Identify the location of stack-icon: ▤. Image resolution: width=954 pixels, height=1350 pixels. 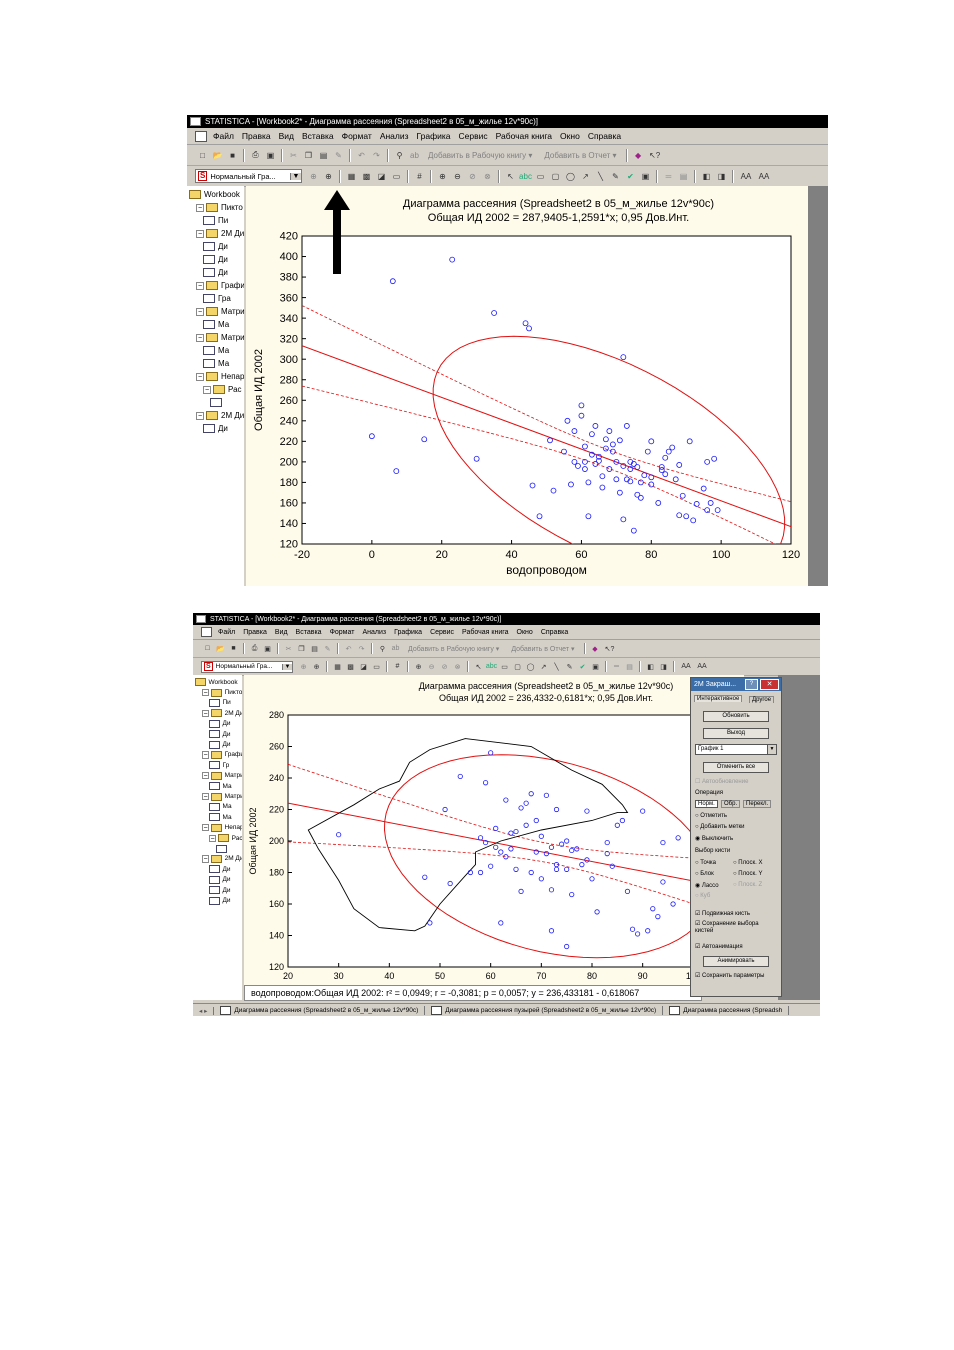
(629, 666).